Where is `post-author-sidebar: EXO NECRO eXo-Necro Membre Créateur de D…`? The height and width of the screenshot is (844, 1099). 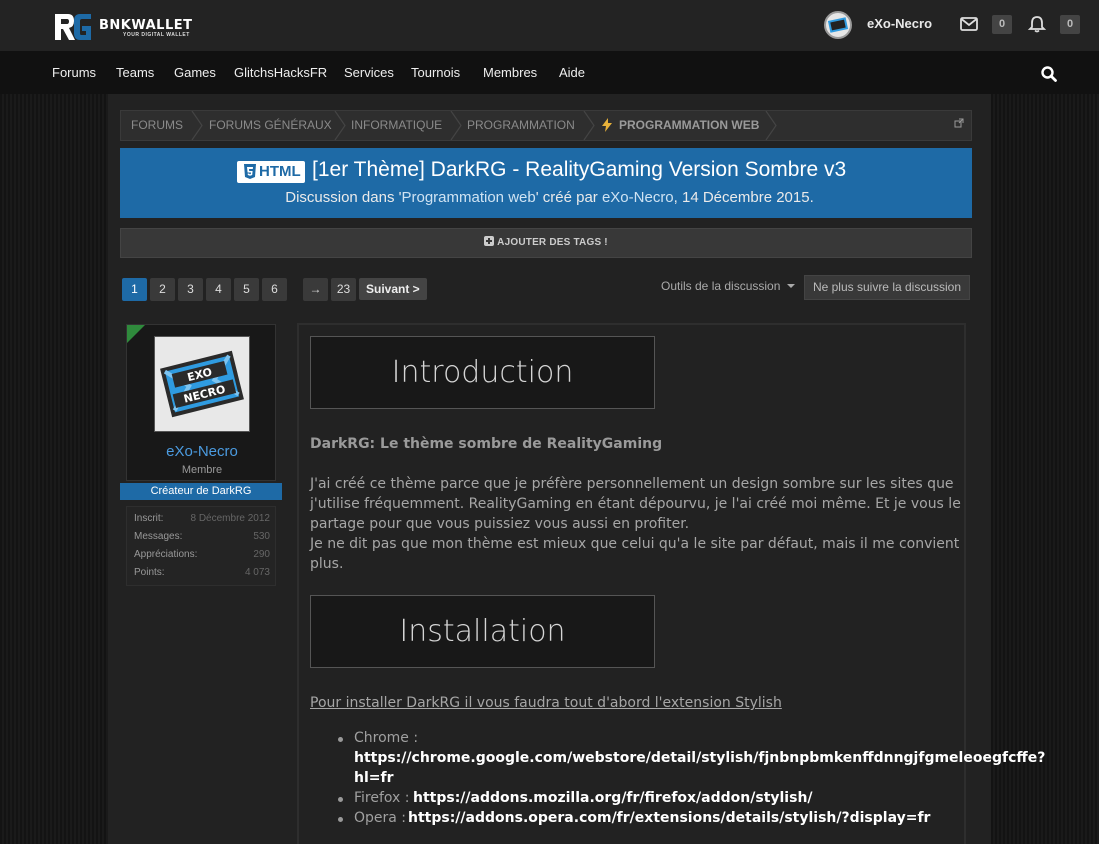
post-author-sidebar: EXO NECRO eXo-Necro Membre Créateur de D… is located at coordinates (201, 455).